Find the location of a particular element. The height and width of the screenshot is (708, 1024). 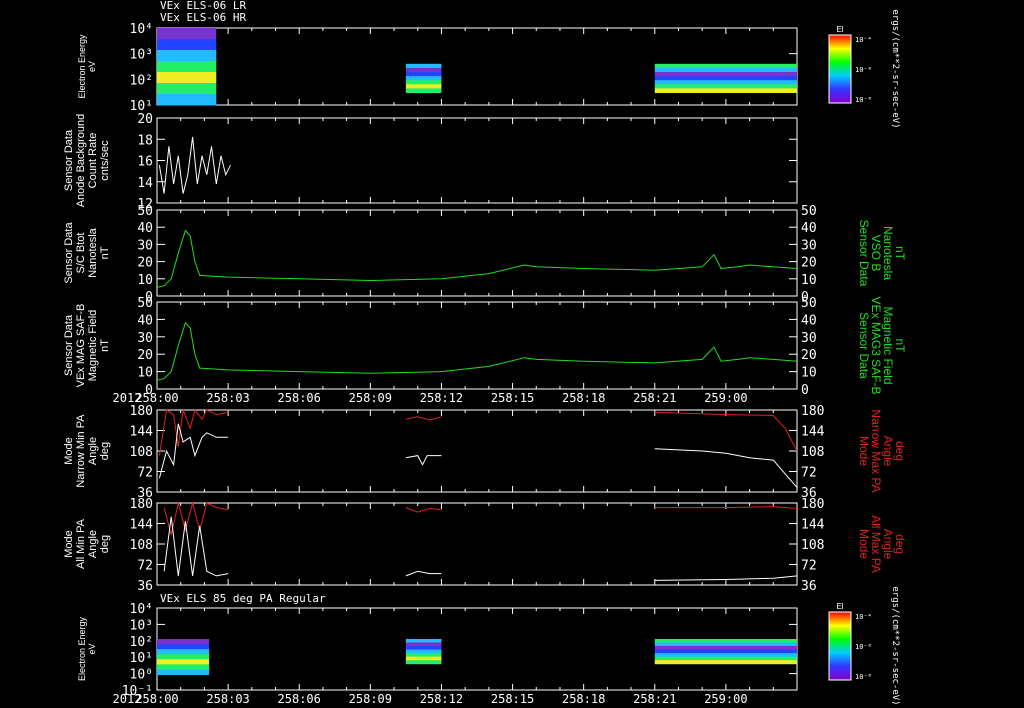

y-axis-label-pa2: Mode is located at coordinates (69, 544).